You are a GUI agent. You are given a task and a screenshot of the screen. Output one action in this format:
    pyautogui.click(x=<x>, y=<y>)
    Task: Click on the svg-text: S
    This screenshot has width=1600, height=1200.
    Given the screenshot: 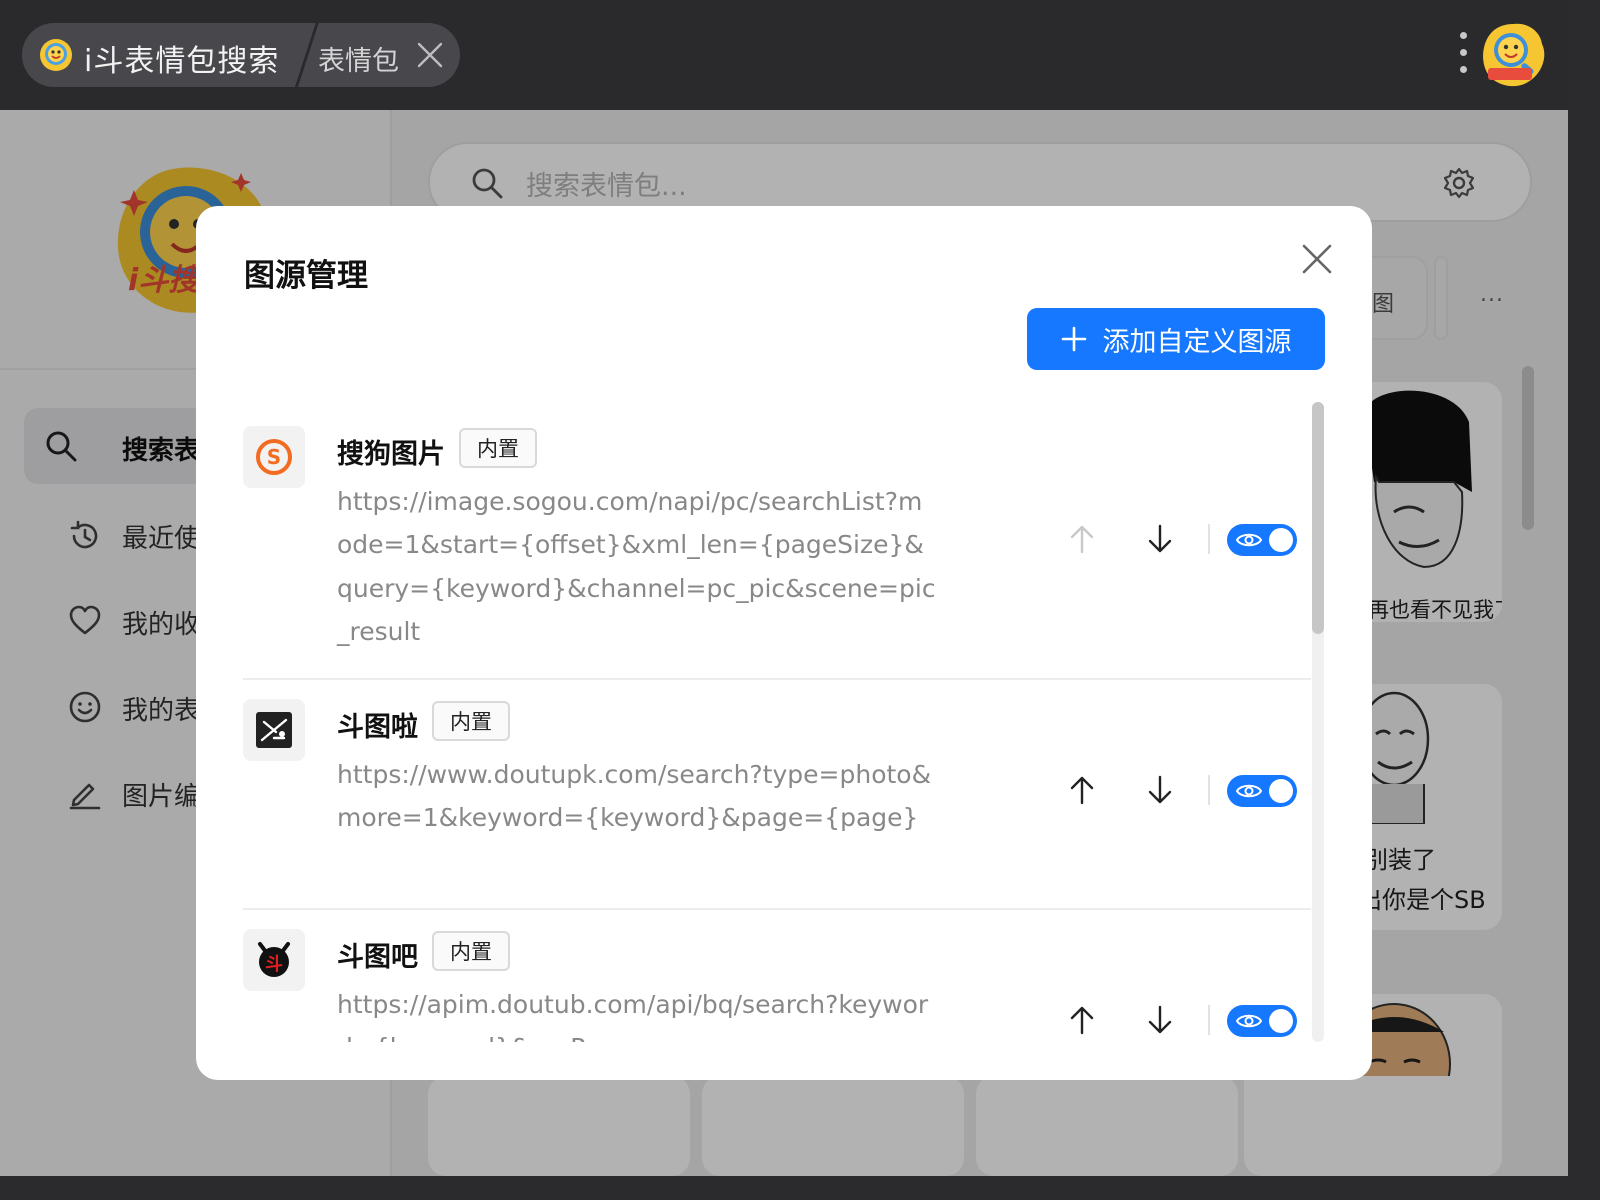 What is the action you would take?
    pyautogui.click(x=274, y=457)
    